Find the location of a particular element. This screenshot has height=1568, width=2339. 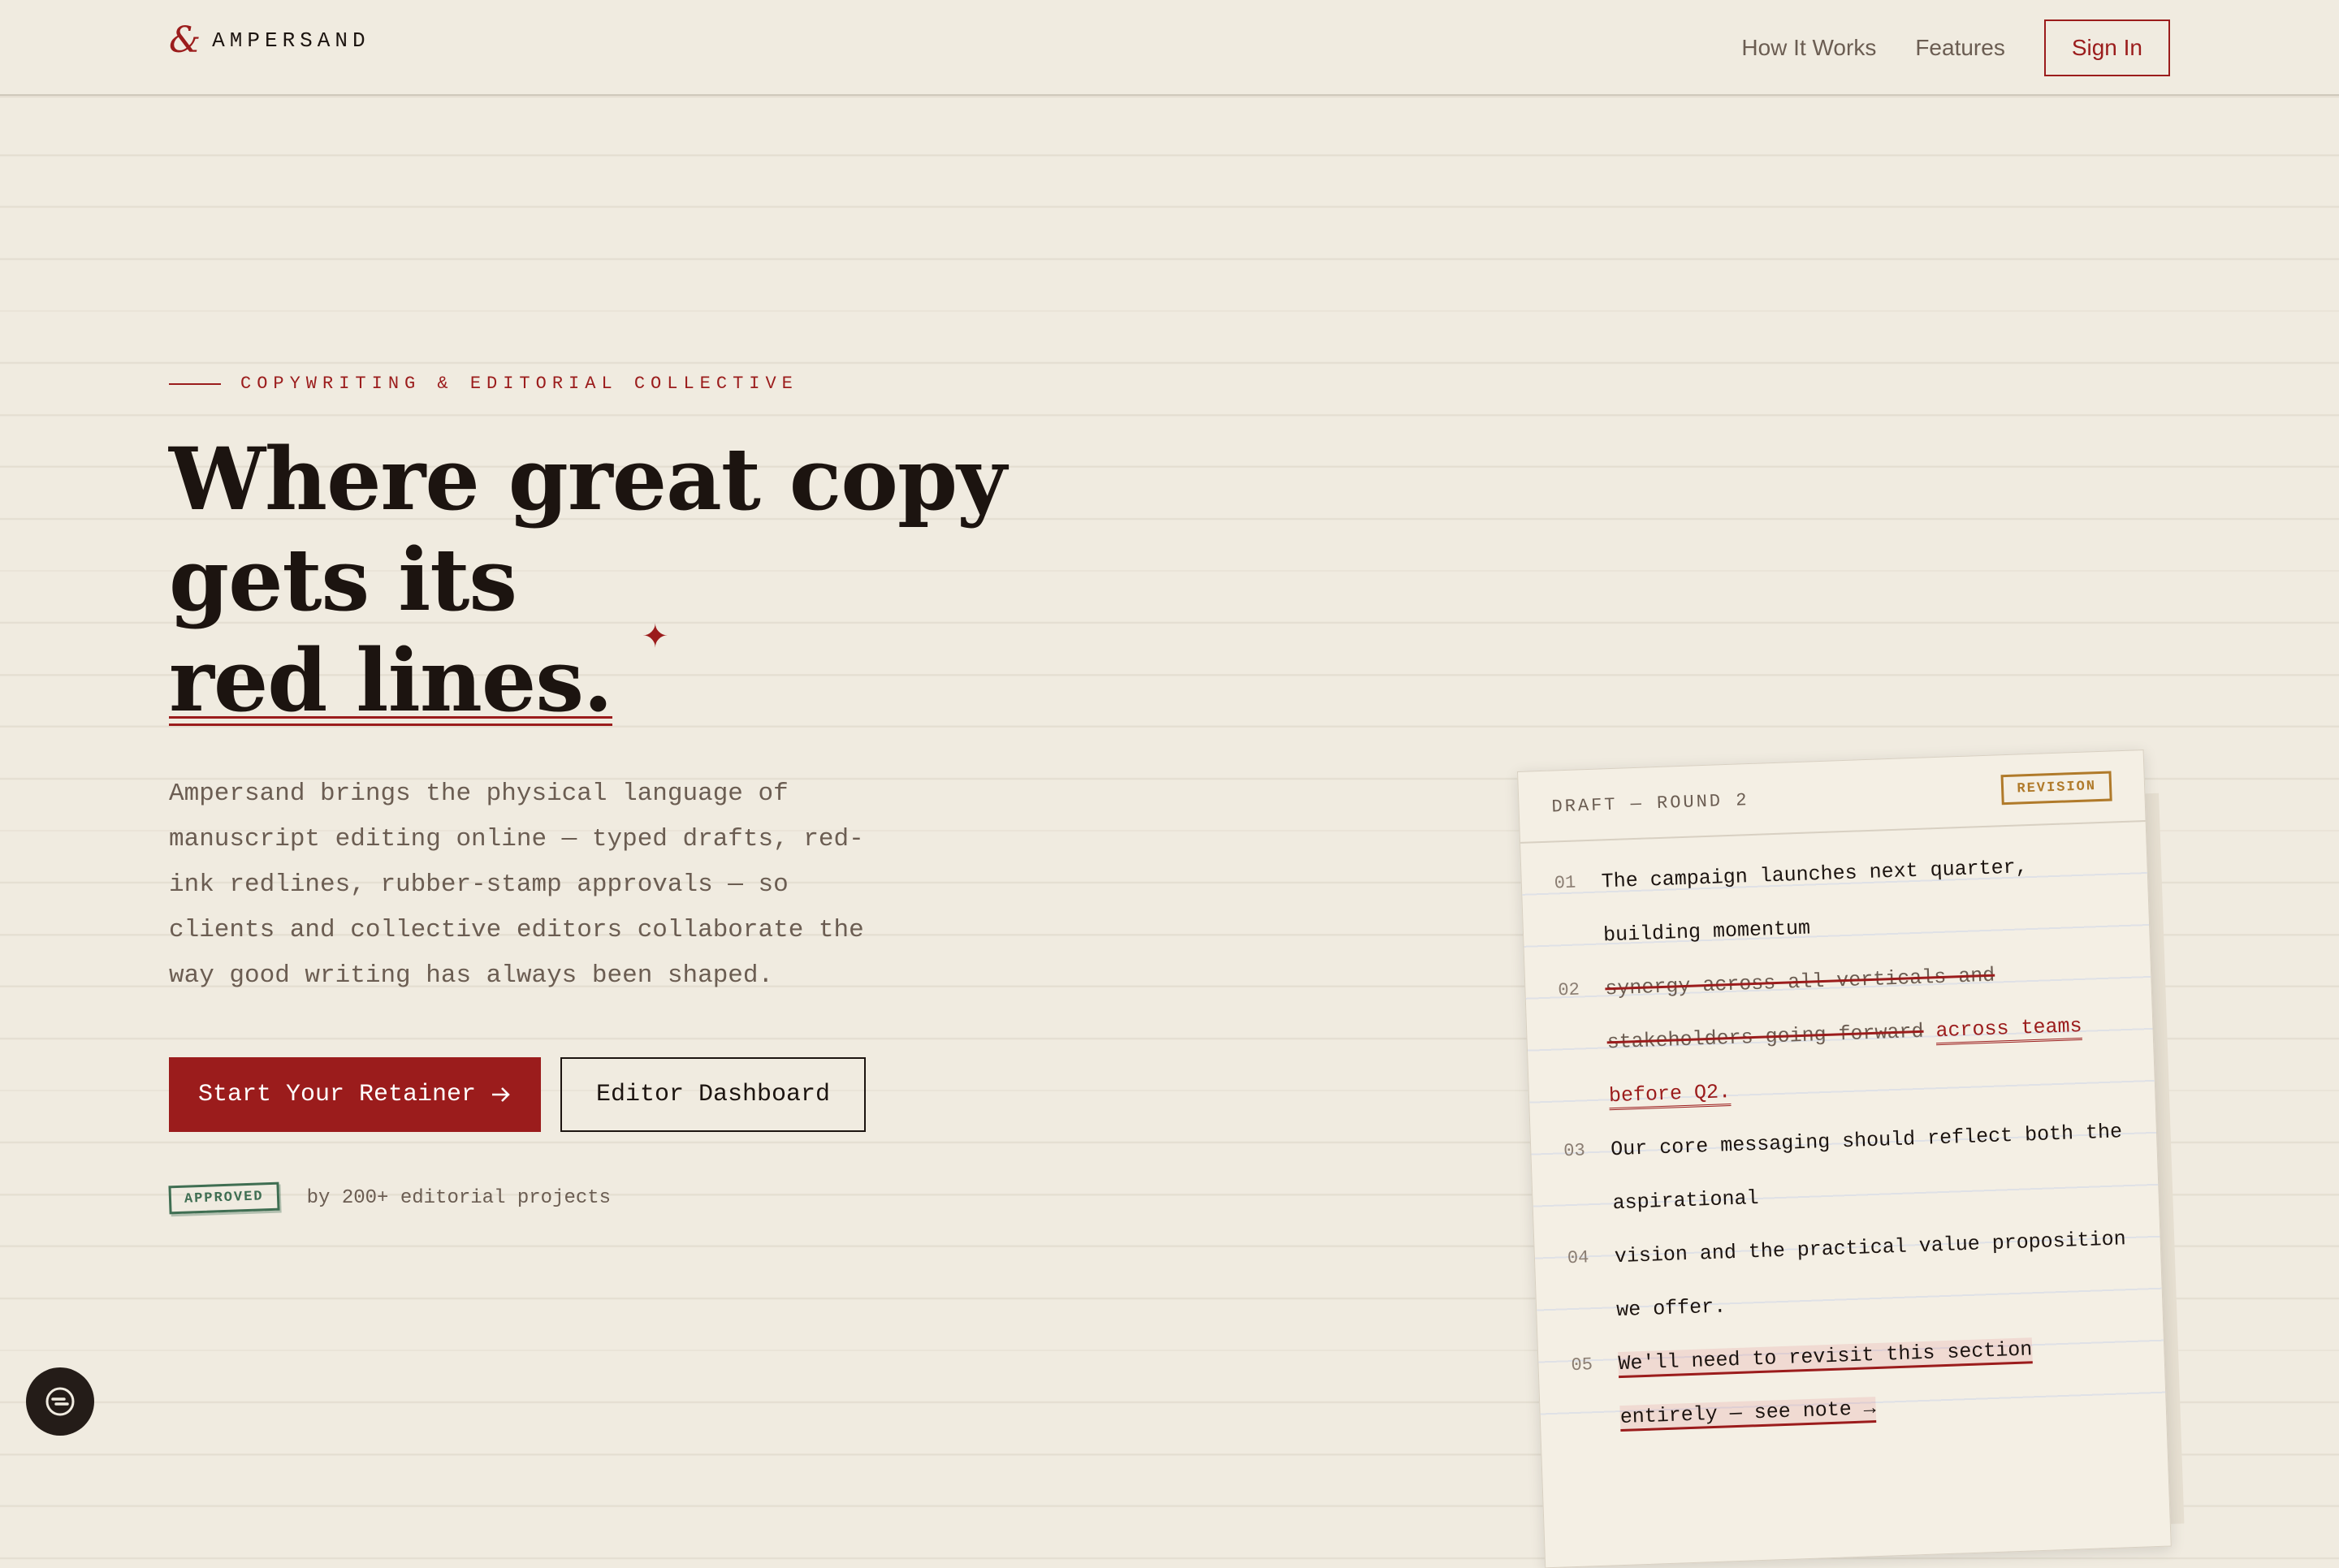

chat-help-button is located at coordinates (60, 1401).